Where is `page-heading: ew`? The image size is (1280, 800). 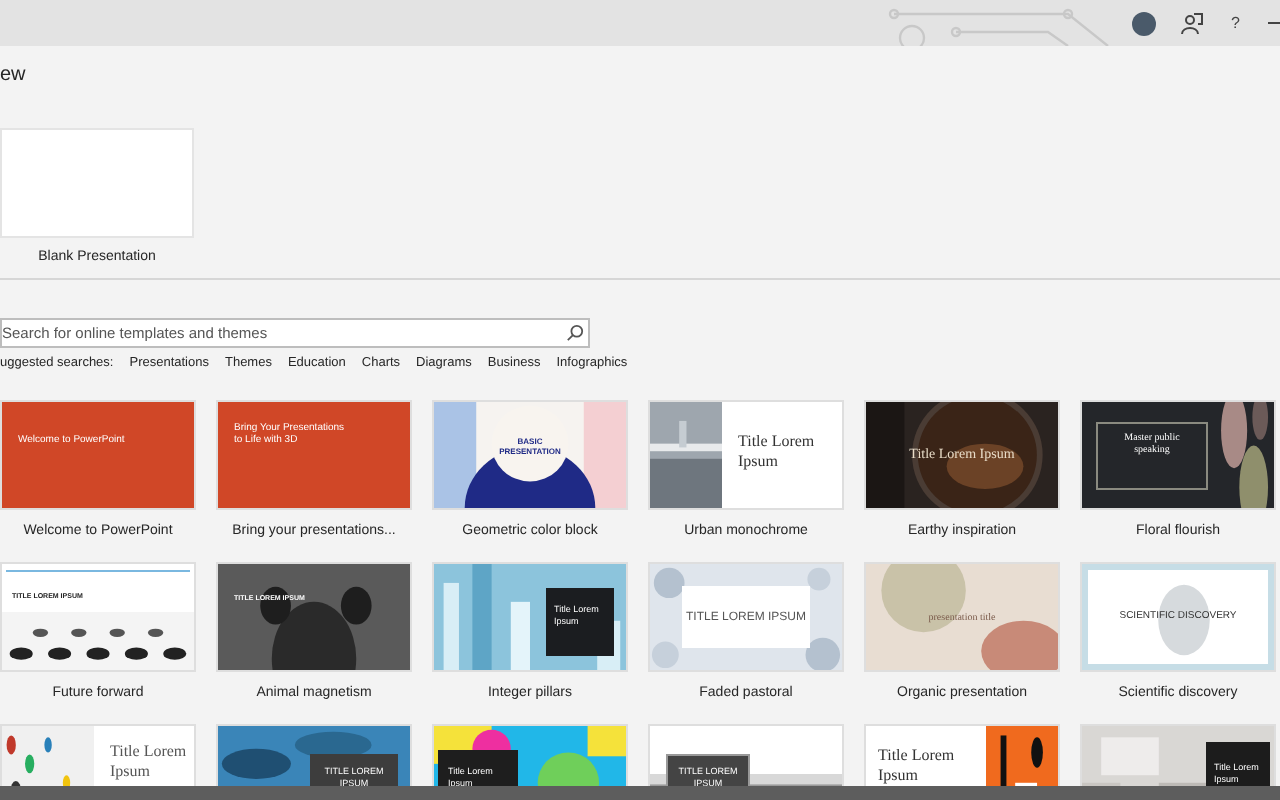 page-heading: ew is located at coordinates (14, 76).